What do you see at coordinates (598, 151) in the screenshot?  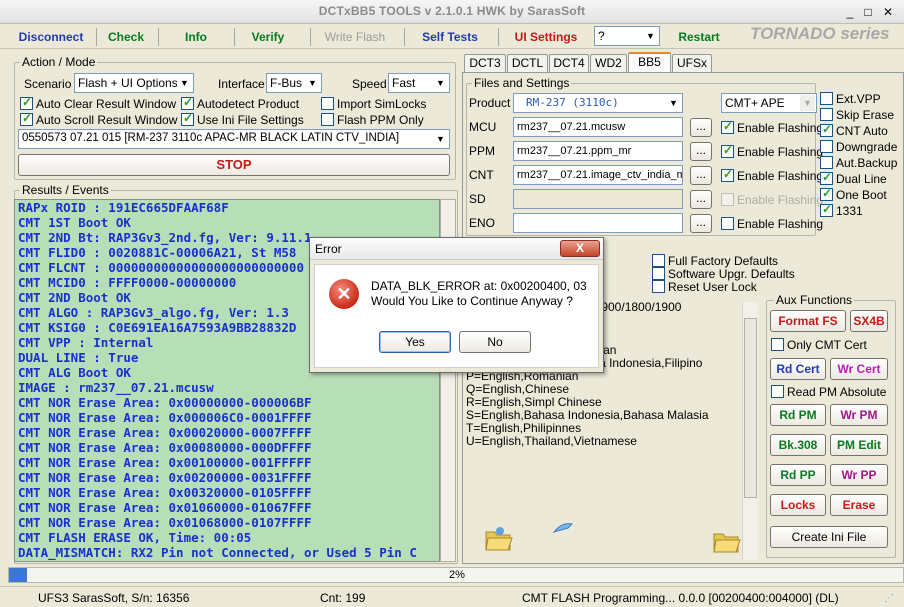 I see `ppm-file-input: rm237__07.21.ppm_mr` at bounding box center [598, 151].